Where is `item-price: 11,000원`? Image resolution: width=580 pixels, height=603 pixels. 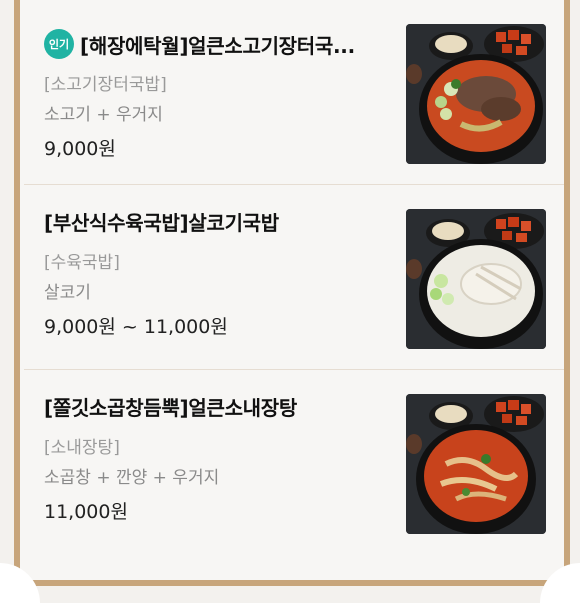 item-price: 11,000원 is located at coordinates (86, 512).